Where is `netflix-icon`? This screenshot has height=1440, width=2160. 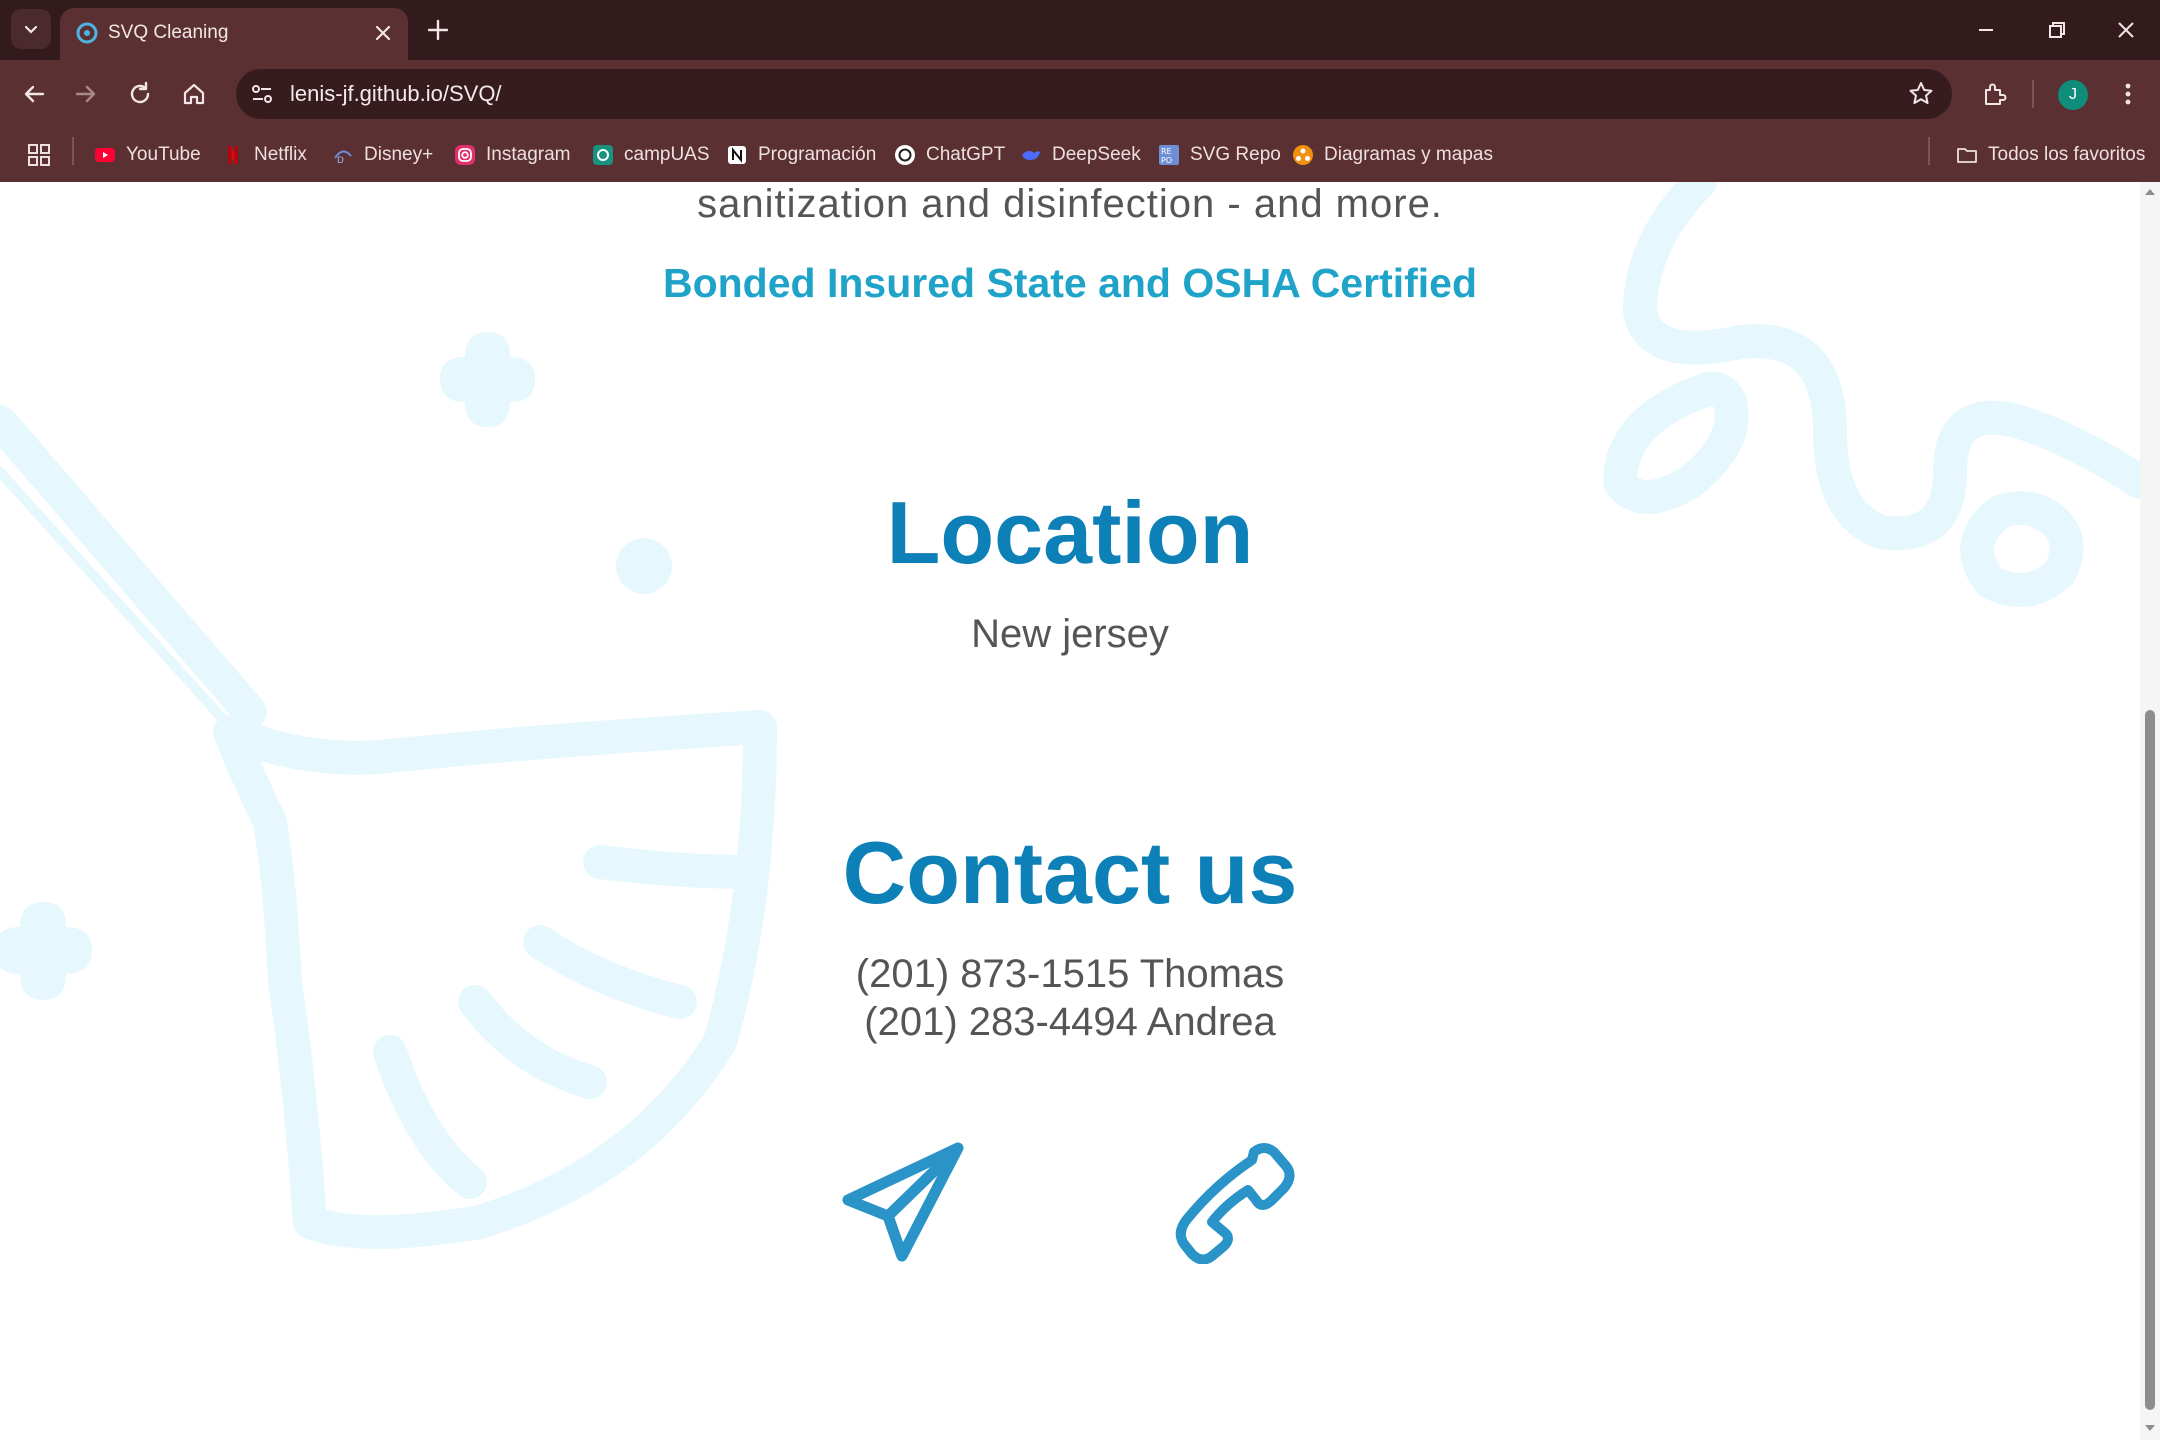
netflix-icon is located at coordinates (233, 155).